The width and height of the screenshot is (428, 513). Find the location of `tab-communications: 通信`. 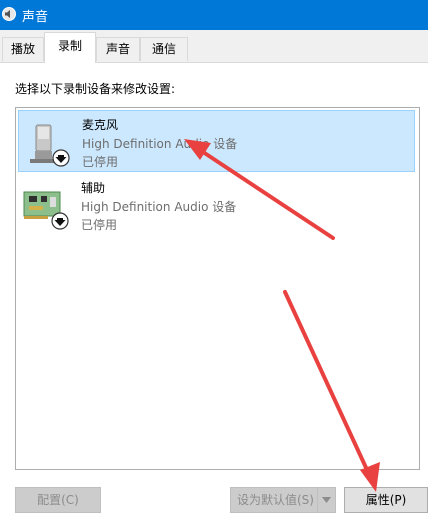

tab-communications: 通信 is located at coordinates (164, 49).